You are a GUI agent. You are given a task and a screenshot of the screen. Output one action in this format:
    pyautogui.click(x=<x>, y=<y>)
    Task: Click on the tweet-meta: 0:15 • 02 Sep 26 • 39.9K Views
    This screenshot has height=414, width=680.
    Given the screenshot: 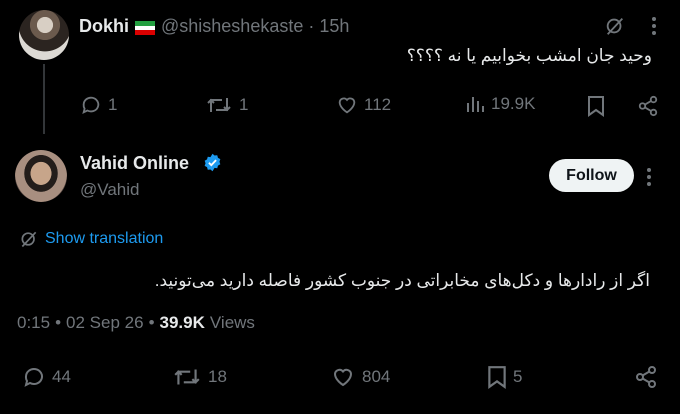 What is the action you would take?
    pyautogui.click(x=136, y=323)
    